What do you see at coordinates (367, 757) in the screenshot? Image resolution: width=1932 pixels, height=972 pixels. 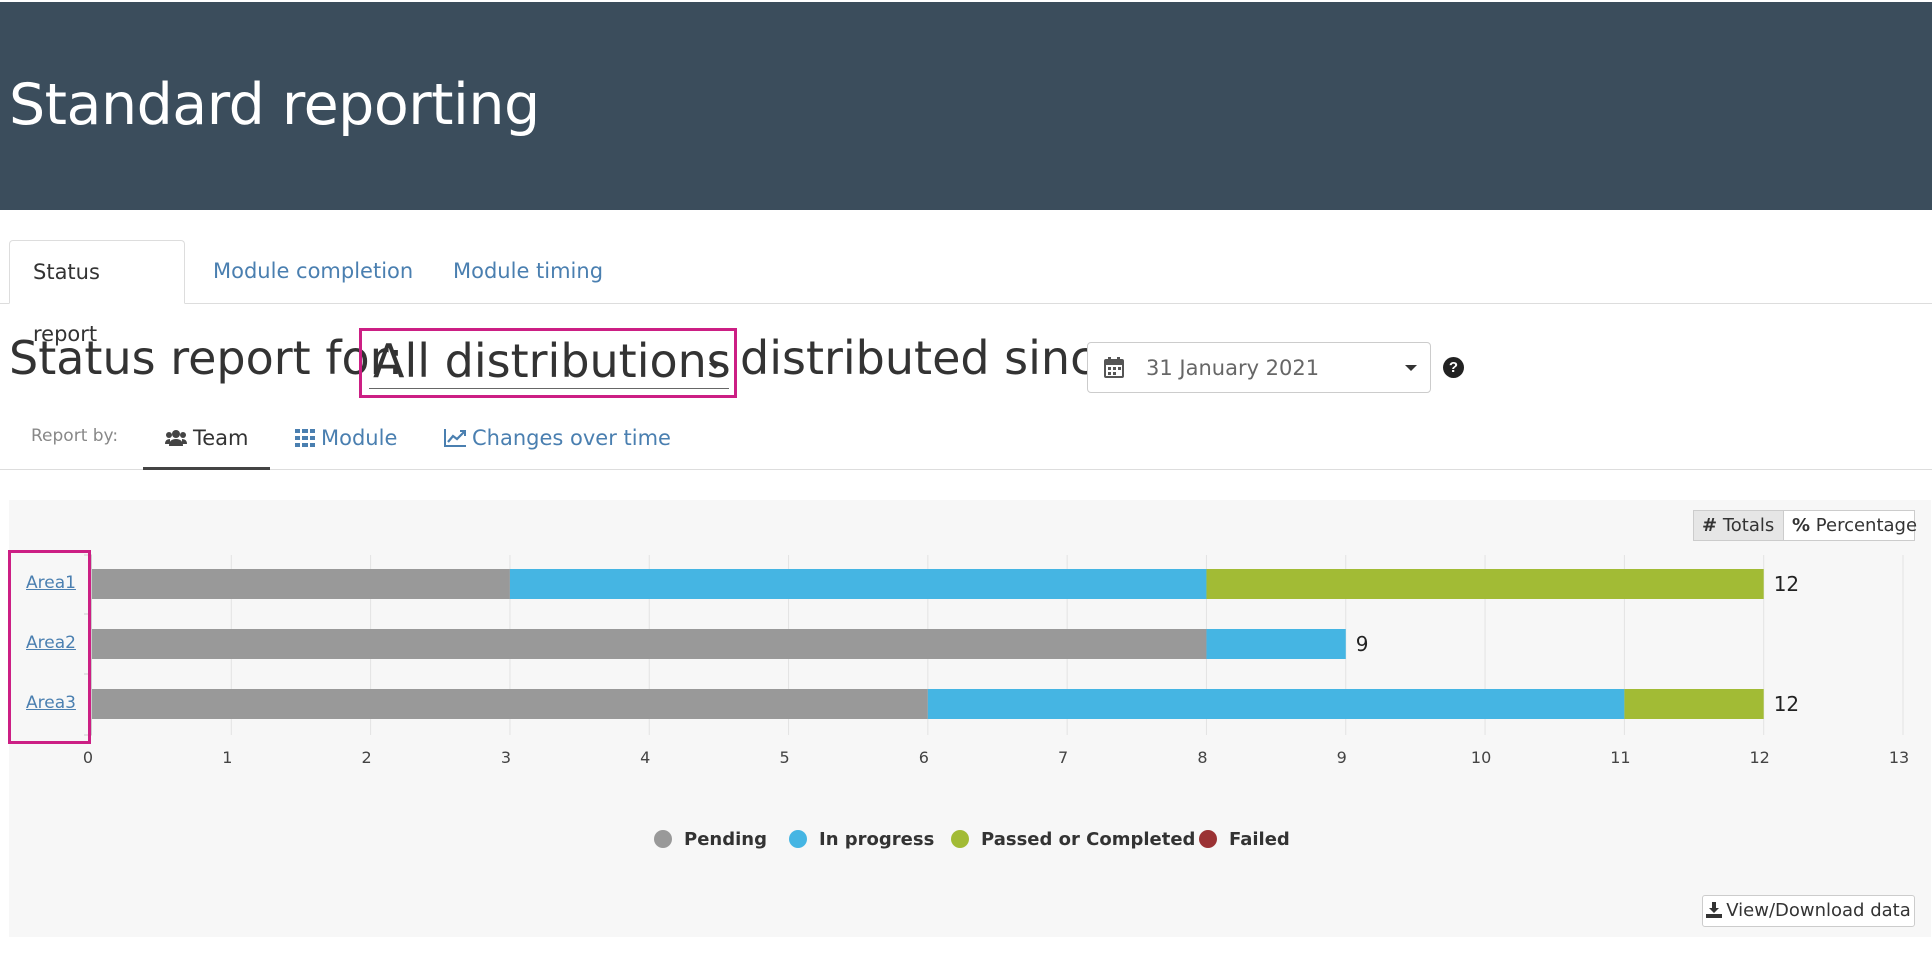 I see `x-tick-label: 2` at bounding box center [367, 757].